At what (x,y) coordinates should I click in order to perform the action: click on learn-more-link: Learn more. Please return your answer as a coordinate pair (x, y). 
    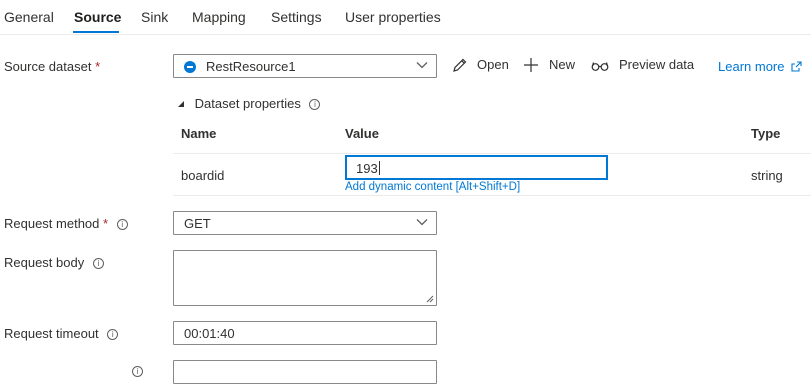
    Looking at the image, I should click on (760, 66).